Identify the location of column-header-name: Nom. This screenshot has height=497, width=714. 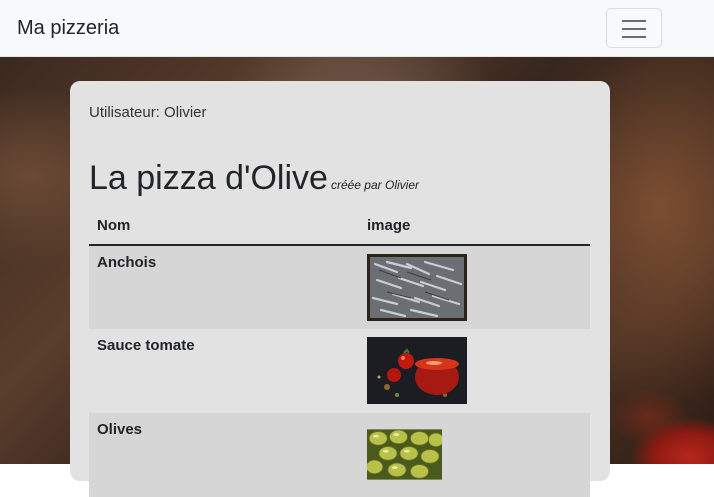
(224, 226).